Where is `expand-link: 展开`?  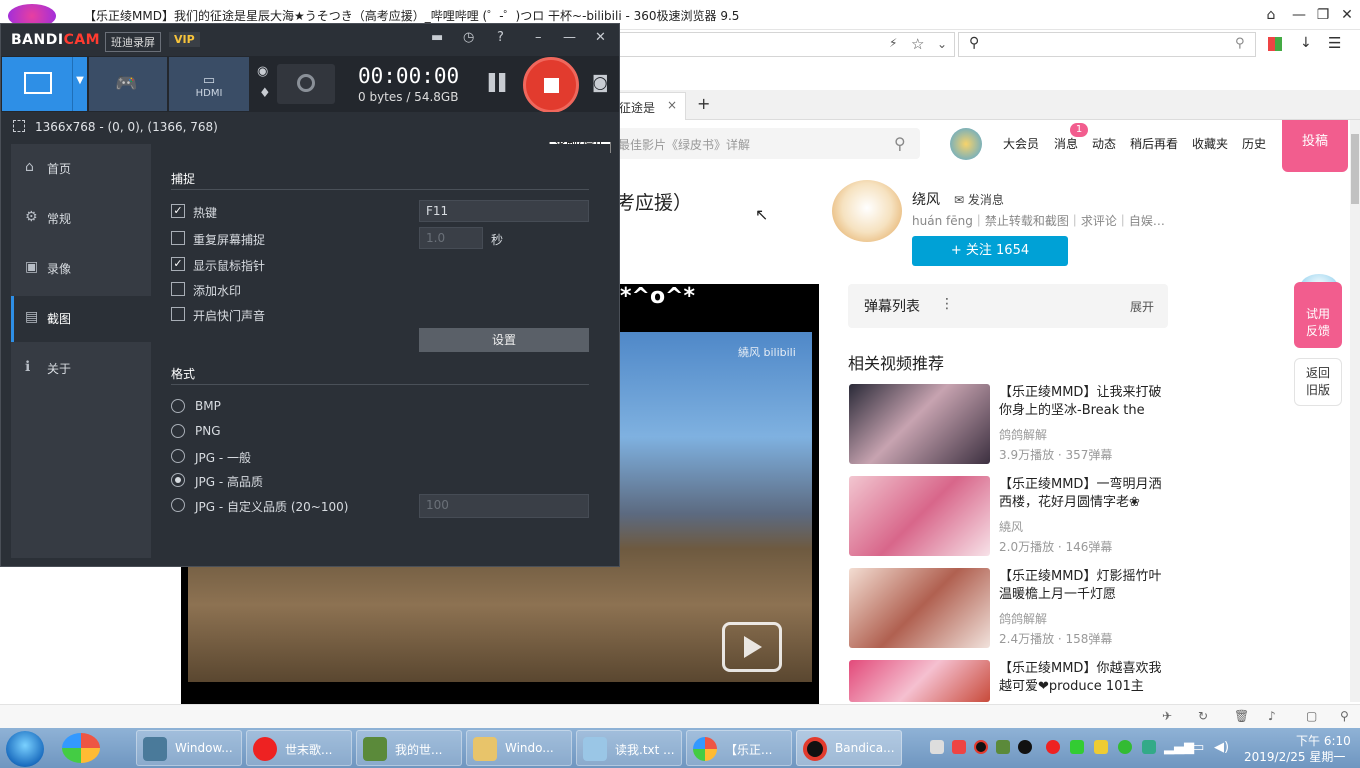 expand-link: 展开 is located at coordinates (1142, 306).